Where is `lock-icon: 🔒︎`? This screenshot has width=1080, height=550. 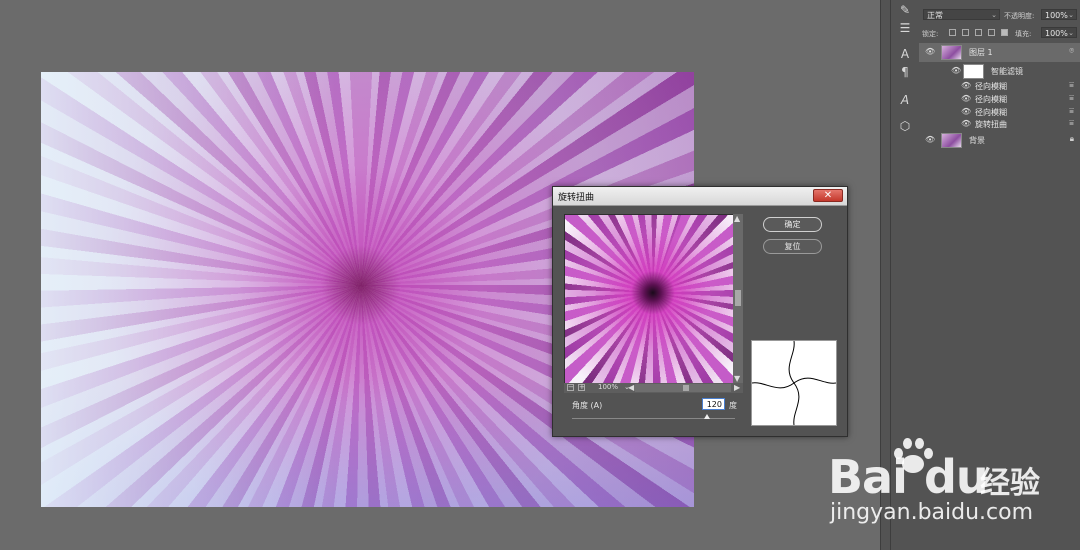 lock-icon: 🔒︎ is located at coordinates (1071, 138).